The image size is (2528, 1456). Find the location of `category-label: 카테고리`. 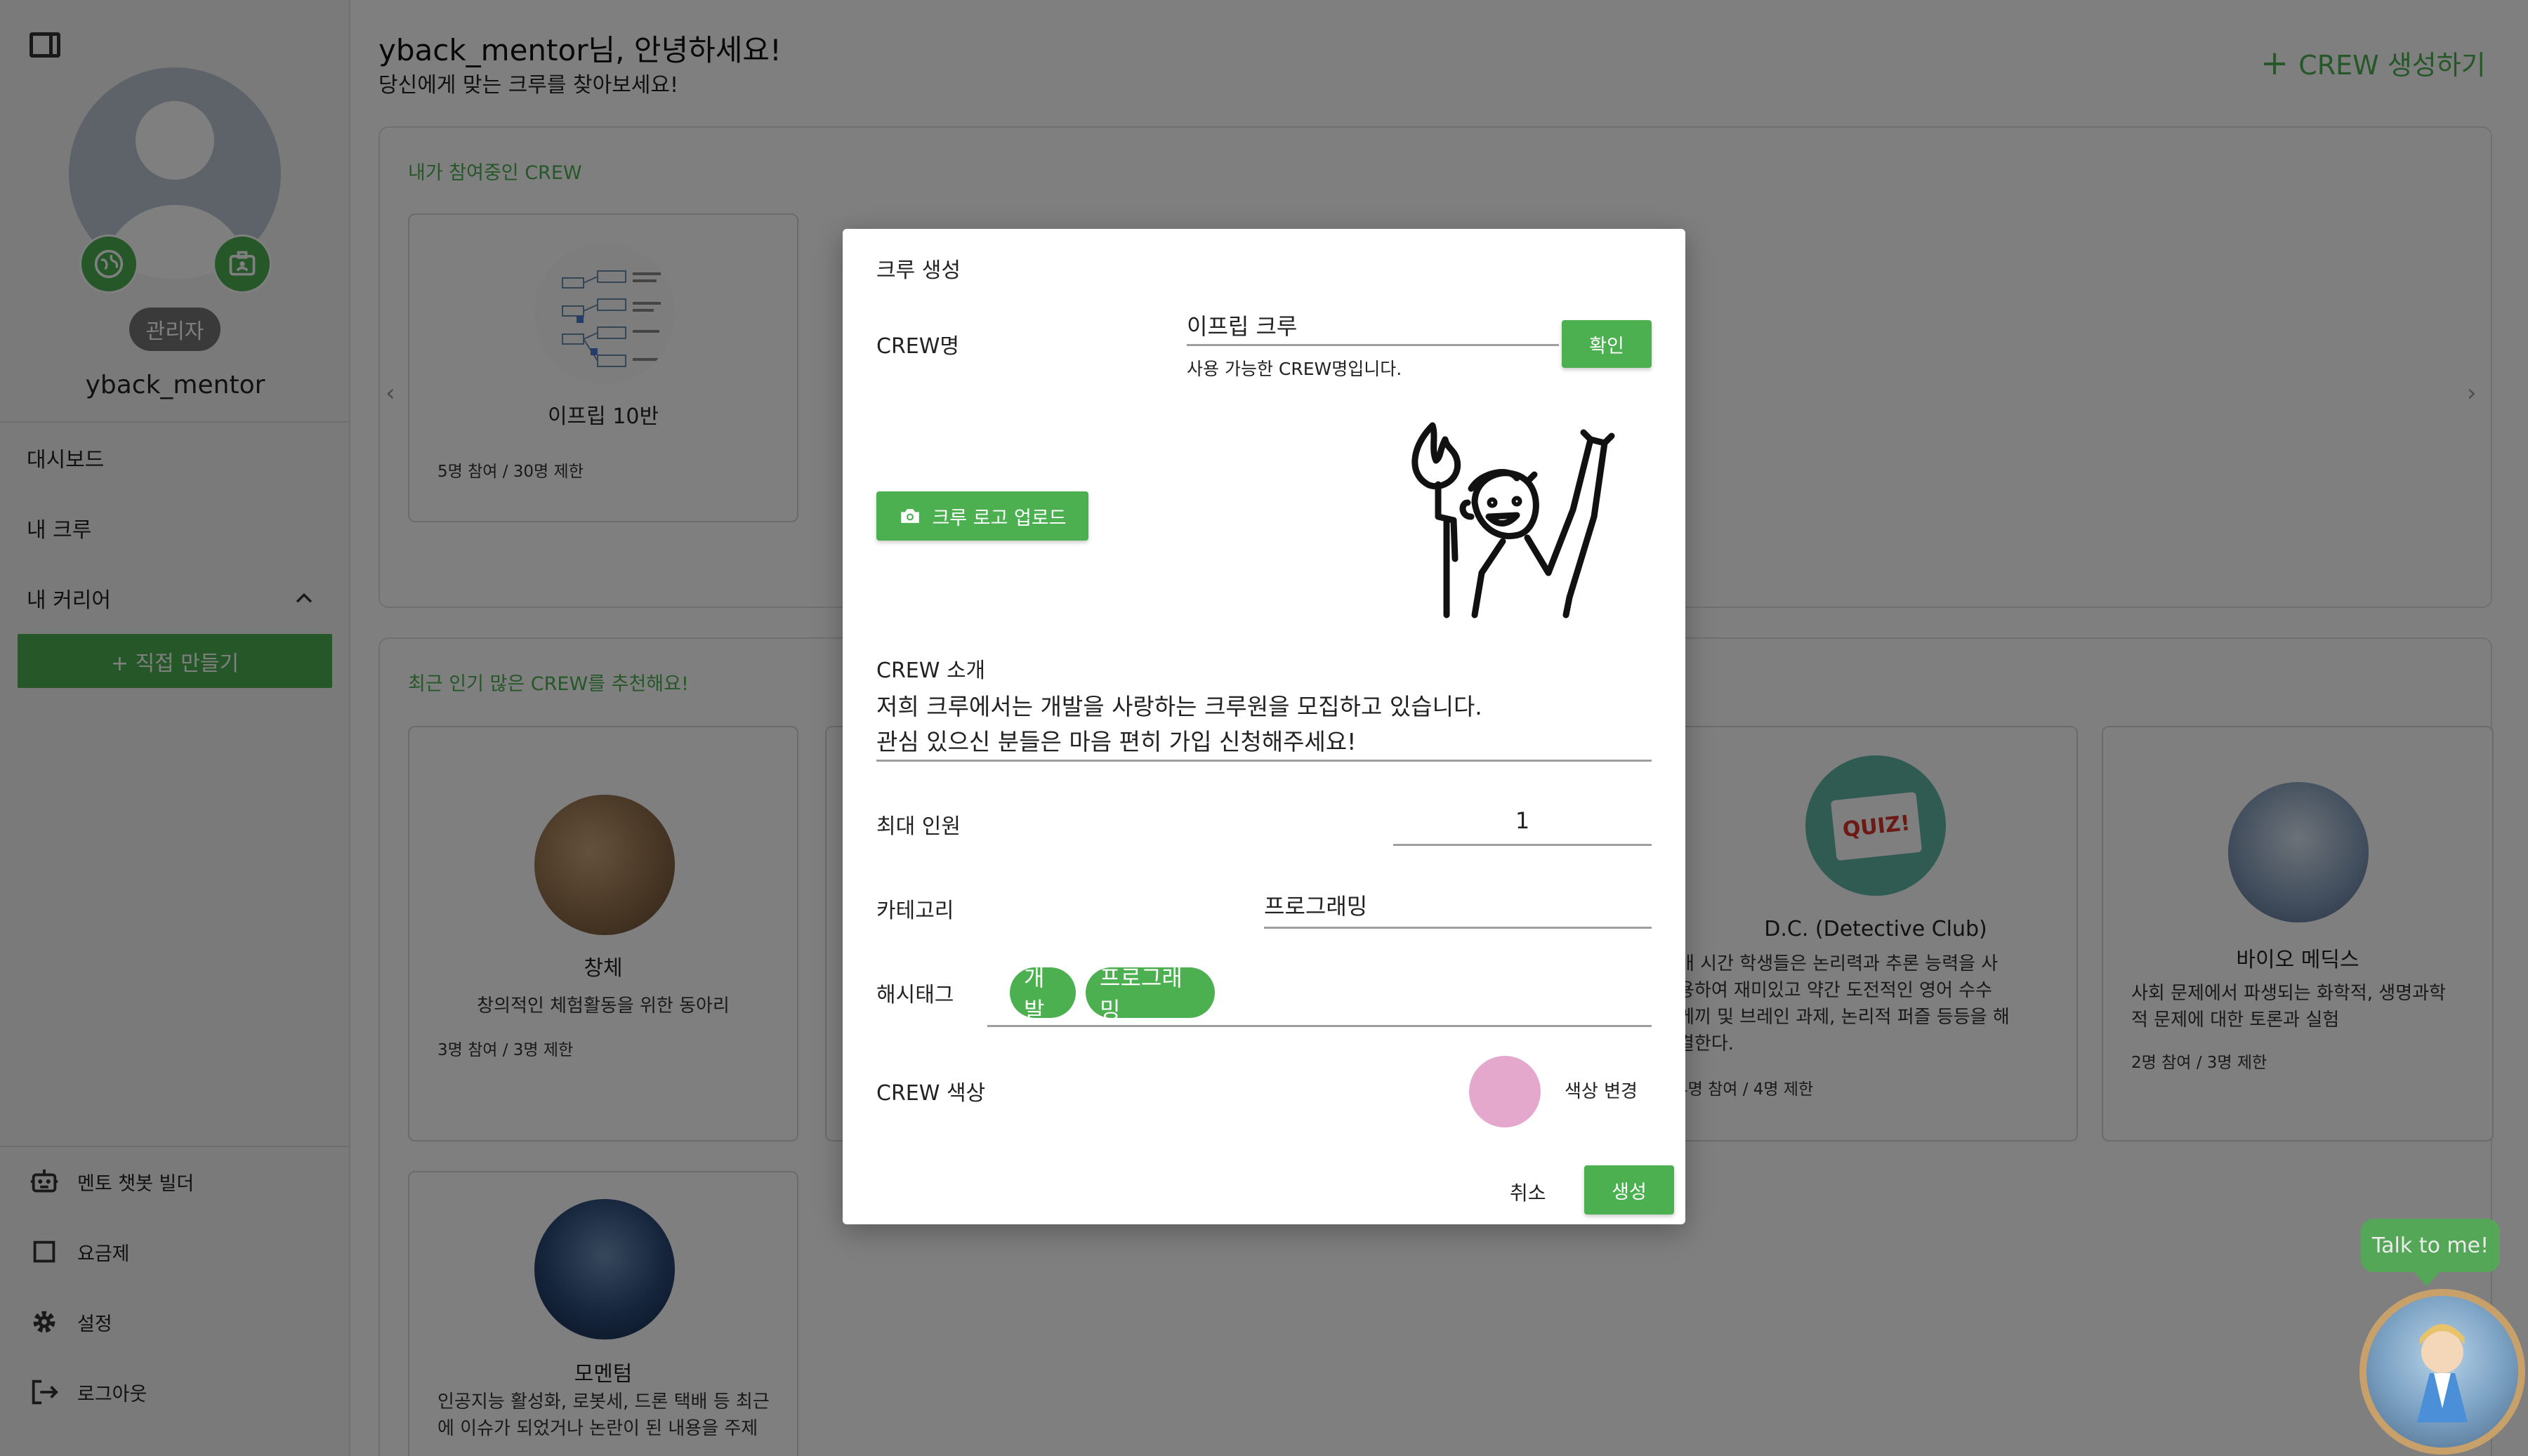

category-label: 카테고리 is located at coordinates (915, 911).